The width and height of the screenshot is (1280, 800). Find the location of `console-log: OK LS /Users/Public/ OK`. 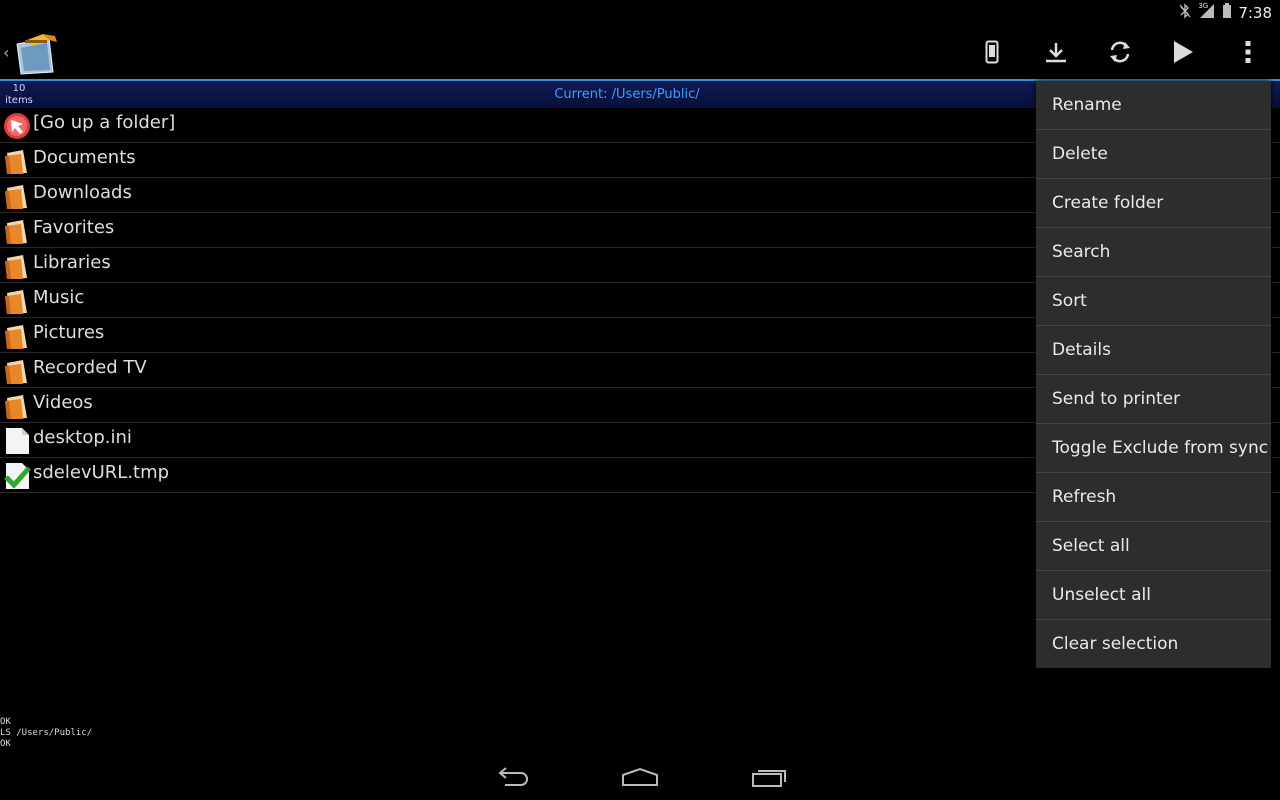

console-log: OK LS /Users/Public/ OK is located at coordinates (46, 733).